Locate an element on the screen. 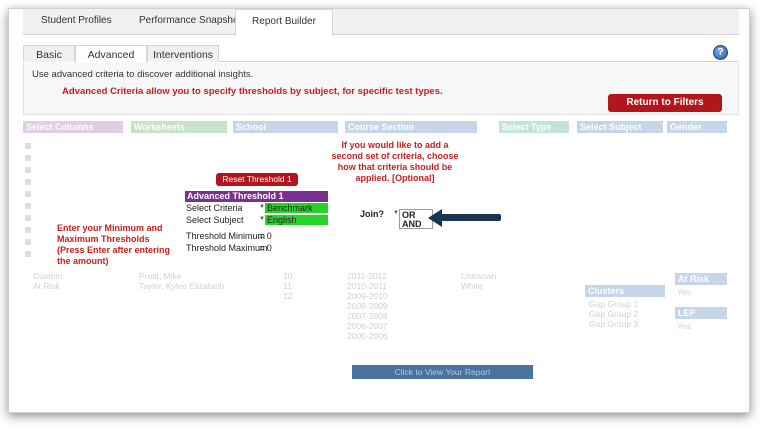  threshold-header: Advanced Threshold 1 is located at coordinates (256, 196).